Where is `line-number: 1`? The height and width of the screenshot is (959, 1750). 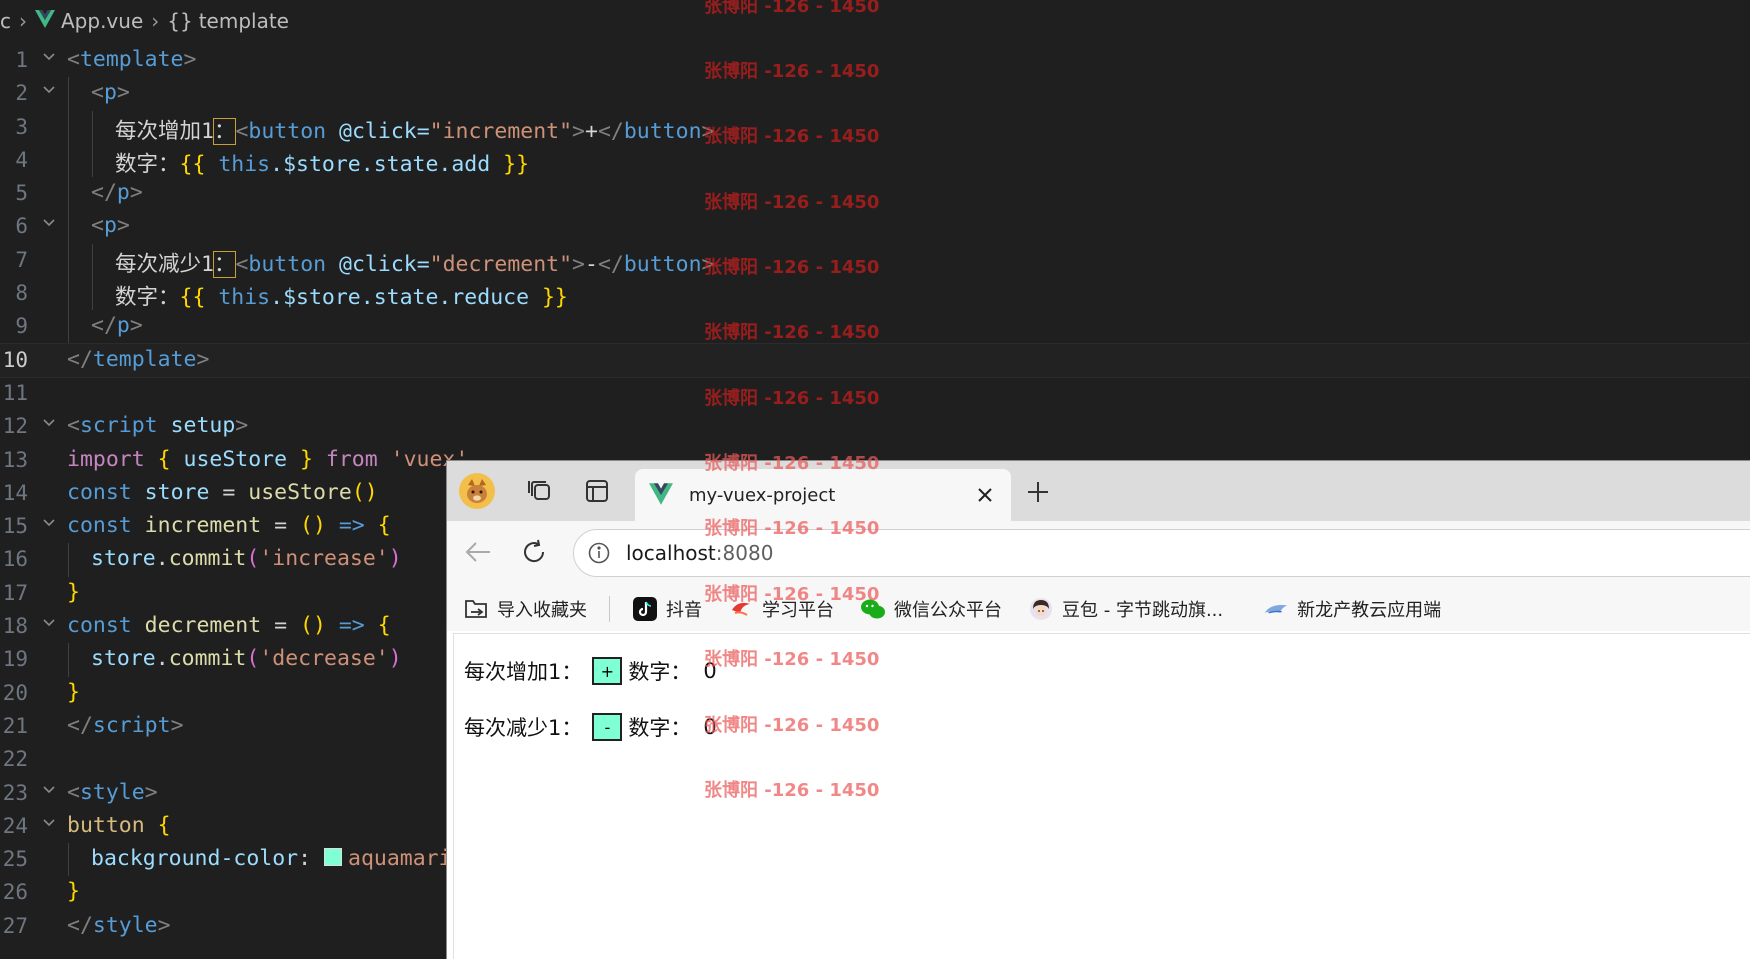
line-number: 1 is located at coordinates (21, 60).